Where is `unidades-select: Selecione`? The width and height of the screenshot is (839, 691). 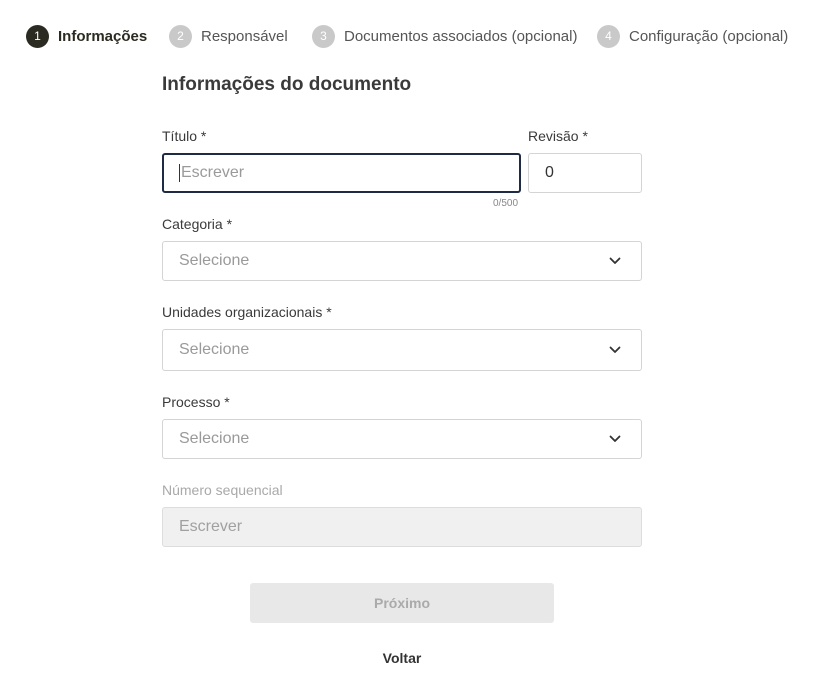
unidades-select: Selecione is located at coordinates (402, 350).